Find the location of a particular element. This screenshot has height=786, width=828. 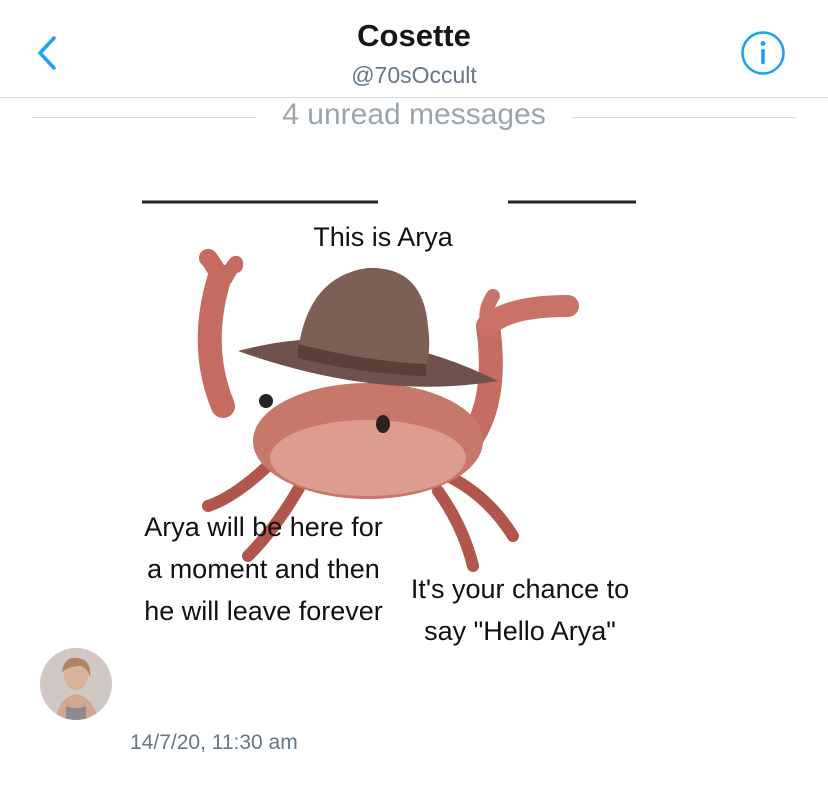

meme-caption-right: It's your chance to say "Hello Arya" is located at coordinates (520, 610).